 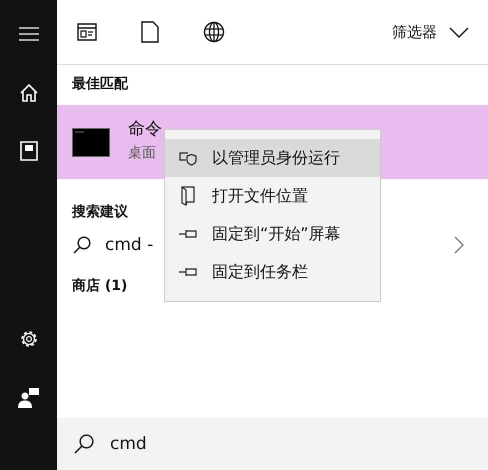 I want to click on section-heading: 最佳匹配, so click(x=100, y=84).